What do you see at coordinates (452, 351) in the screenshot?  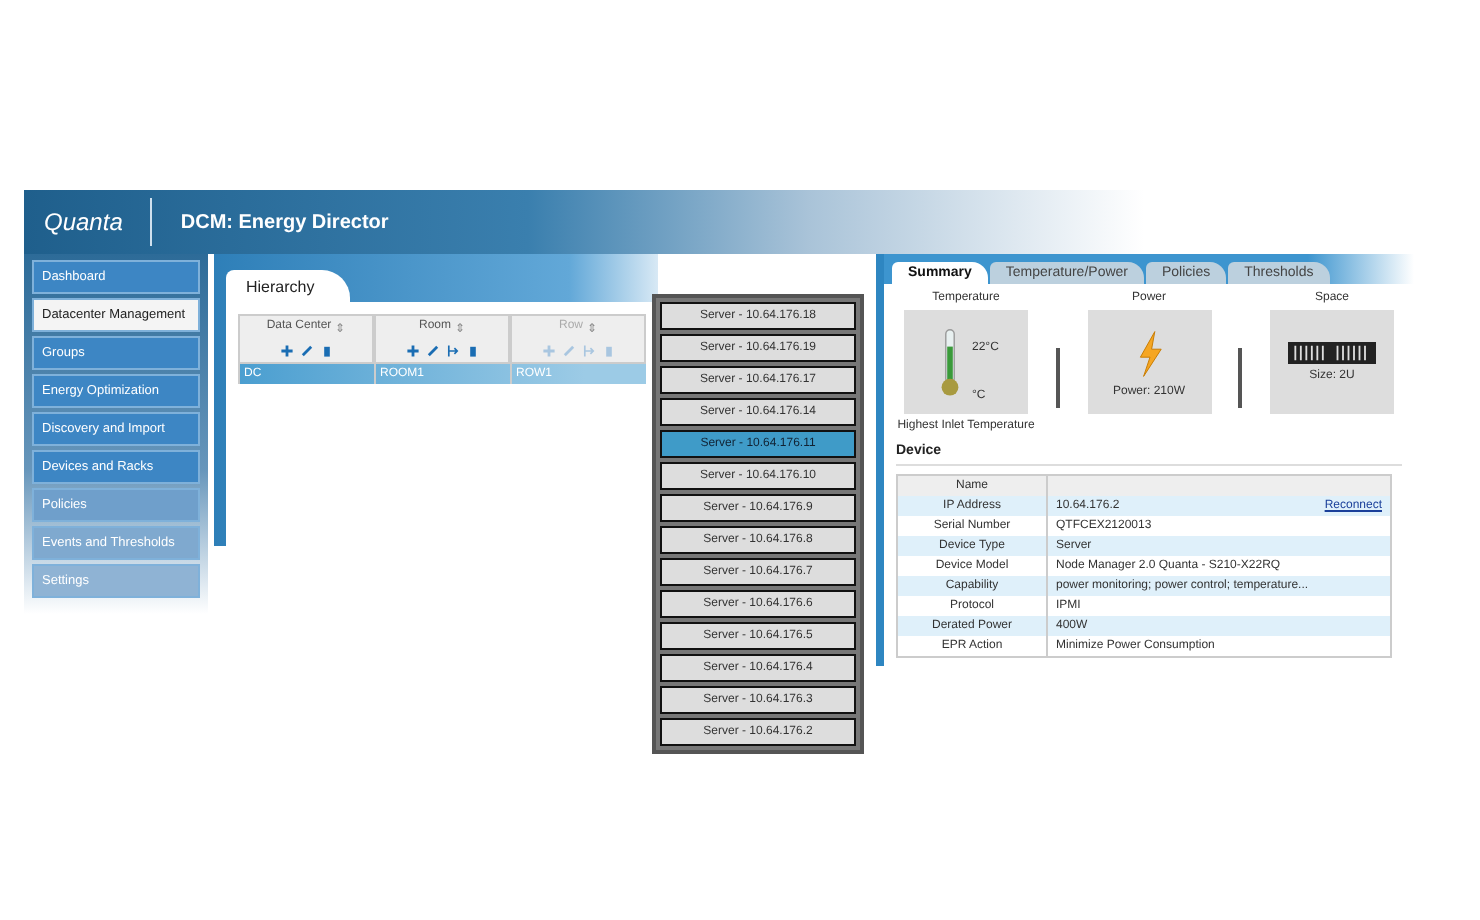 I see `move-icon` at bounding box center [452, 351].